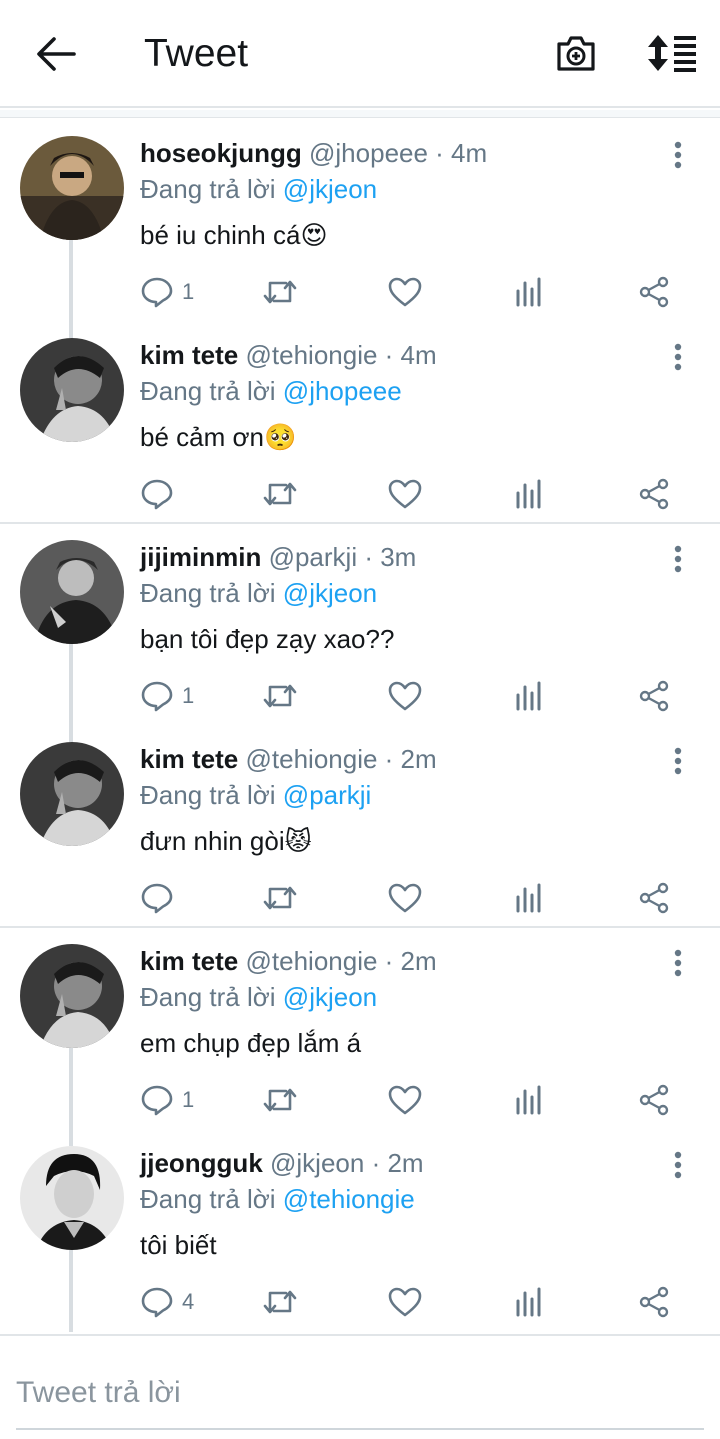 The image size is (720, 1439). Describe the element at coordinates (200, 557) in the screenshot. I see `display-name: jijiminmin` at that location.